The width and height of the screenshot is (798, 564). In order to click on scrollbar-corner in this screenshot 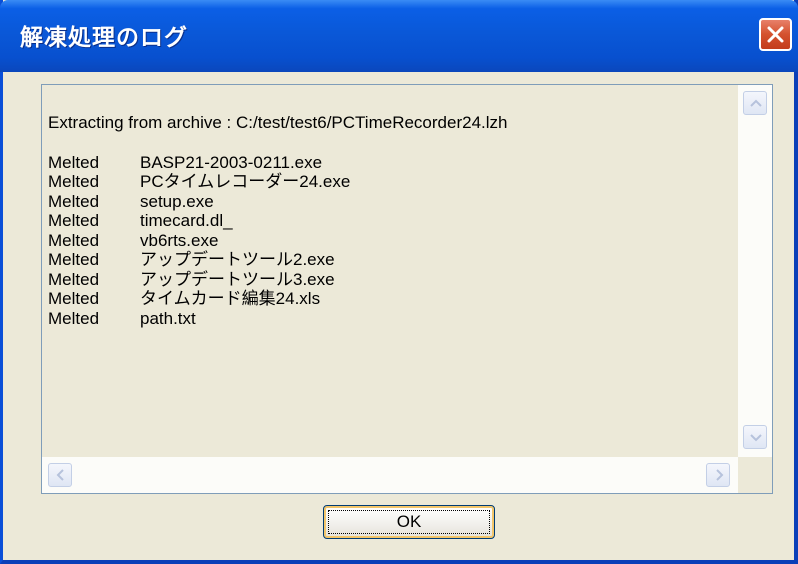, I will do `click(755, 475)`.